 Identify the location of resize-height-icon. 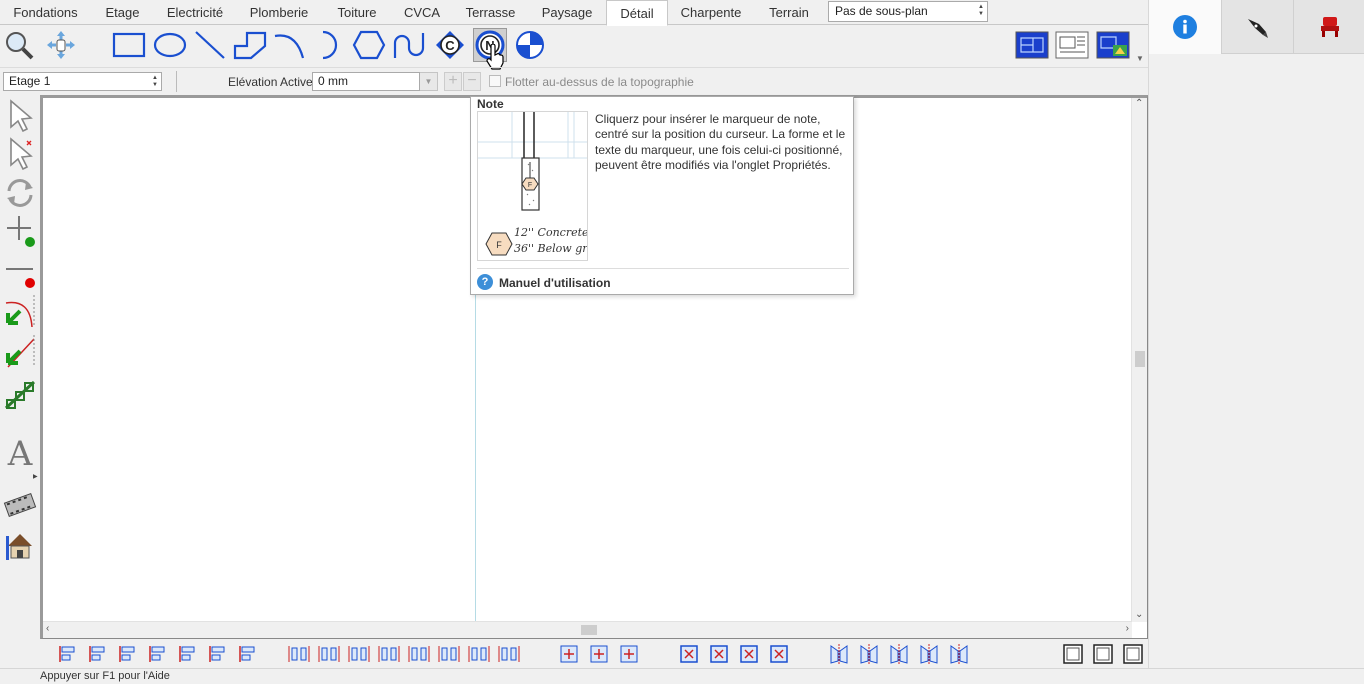
(599, 654).